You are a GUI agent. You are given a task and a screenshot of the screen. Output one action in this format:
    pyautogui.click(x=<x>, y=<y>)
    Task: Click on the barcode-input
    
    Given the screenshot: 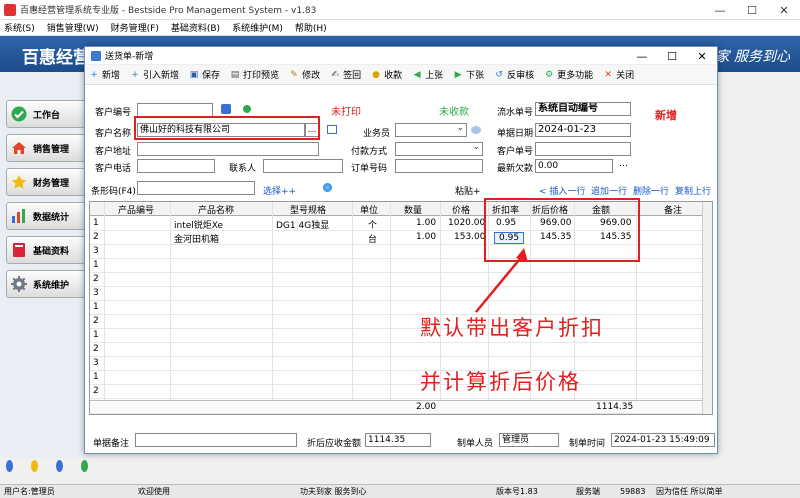 What is the action you would take?
    pyautogui.click(x=196, y=188)
    